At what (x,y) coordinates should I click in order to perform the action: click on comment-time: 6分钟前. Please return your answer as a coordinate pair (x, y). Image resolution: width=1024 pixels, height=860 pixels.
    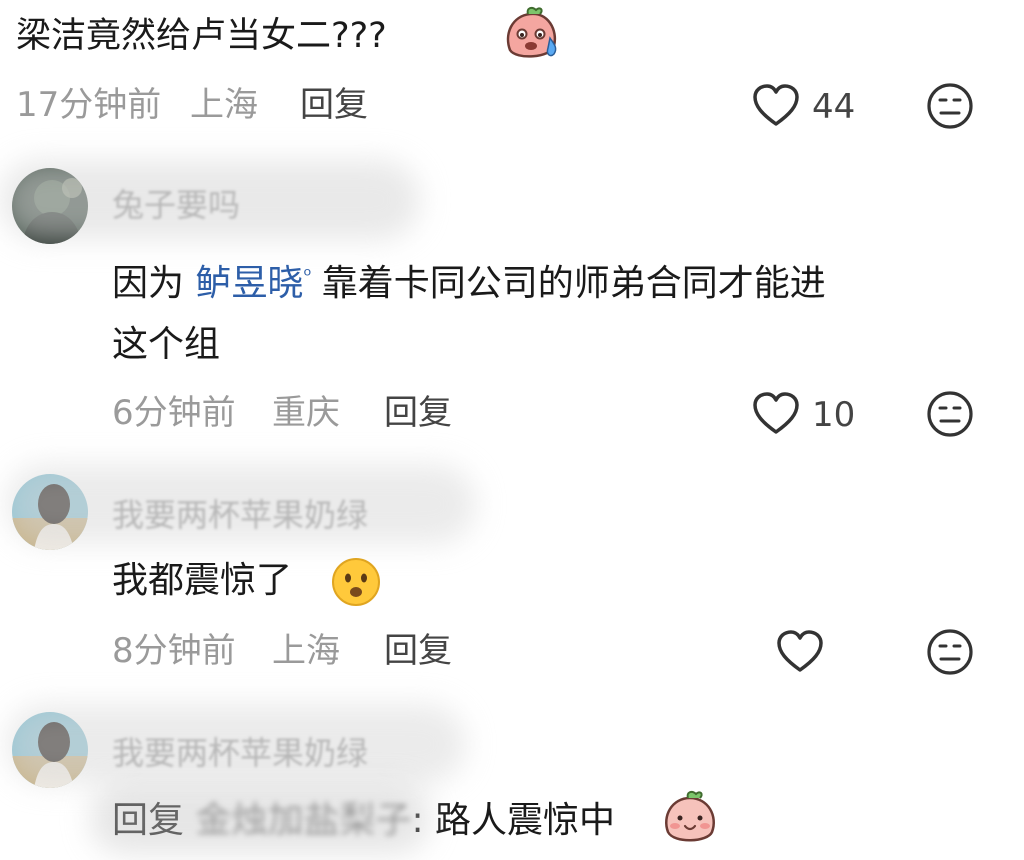
    Looking at the image, I should click on (174, 413).